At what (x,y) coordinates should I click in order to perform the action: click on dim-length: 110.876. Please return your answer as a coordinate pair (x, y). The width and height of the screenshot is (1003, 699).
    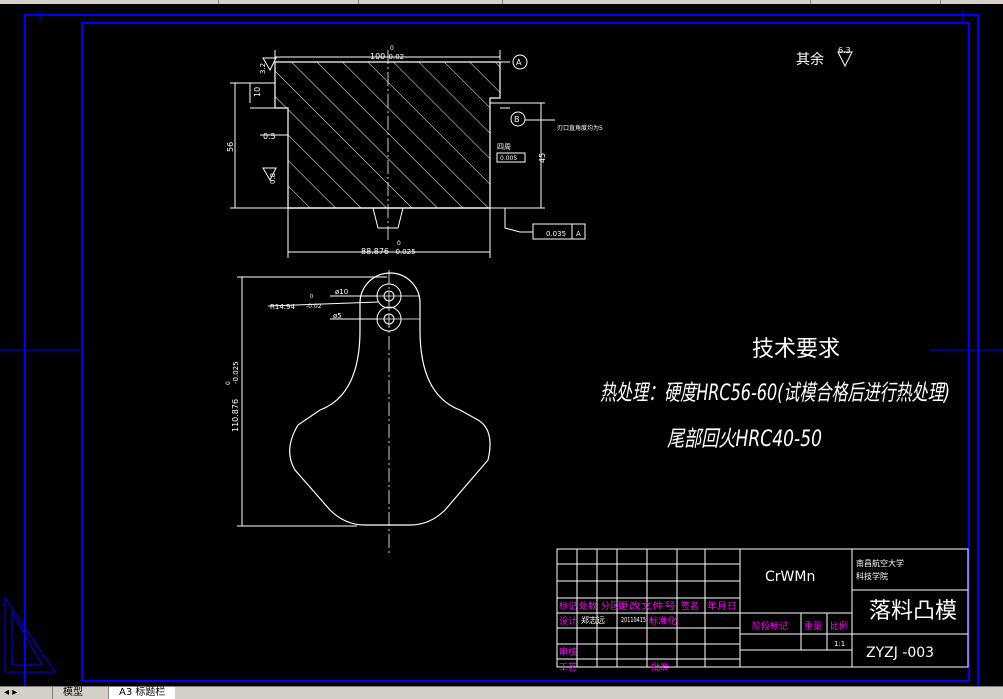
    Looking at the image, I should click on (235, 415).